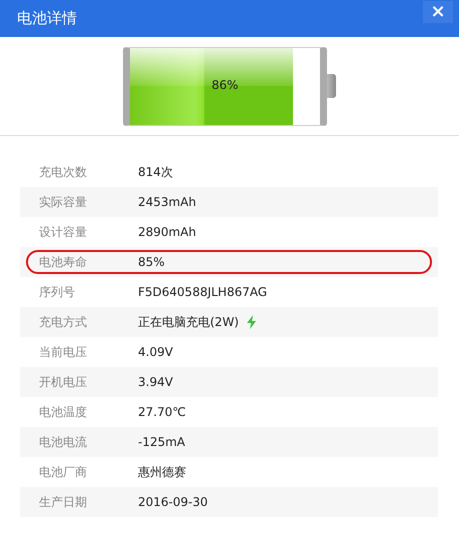  Describe the element at coordinates (155, 382) in the screenshot. I see `field-value: 3.94V` at that location.